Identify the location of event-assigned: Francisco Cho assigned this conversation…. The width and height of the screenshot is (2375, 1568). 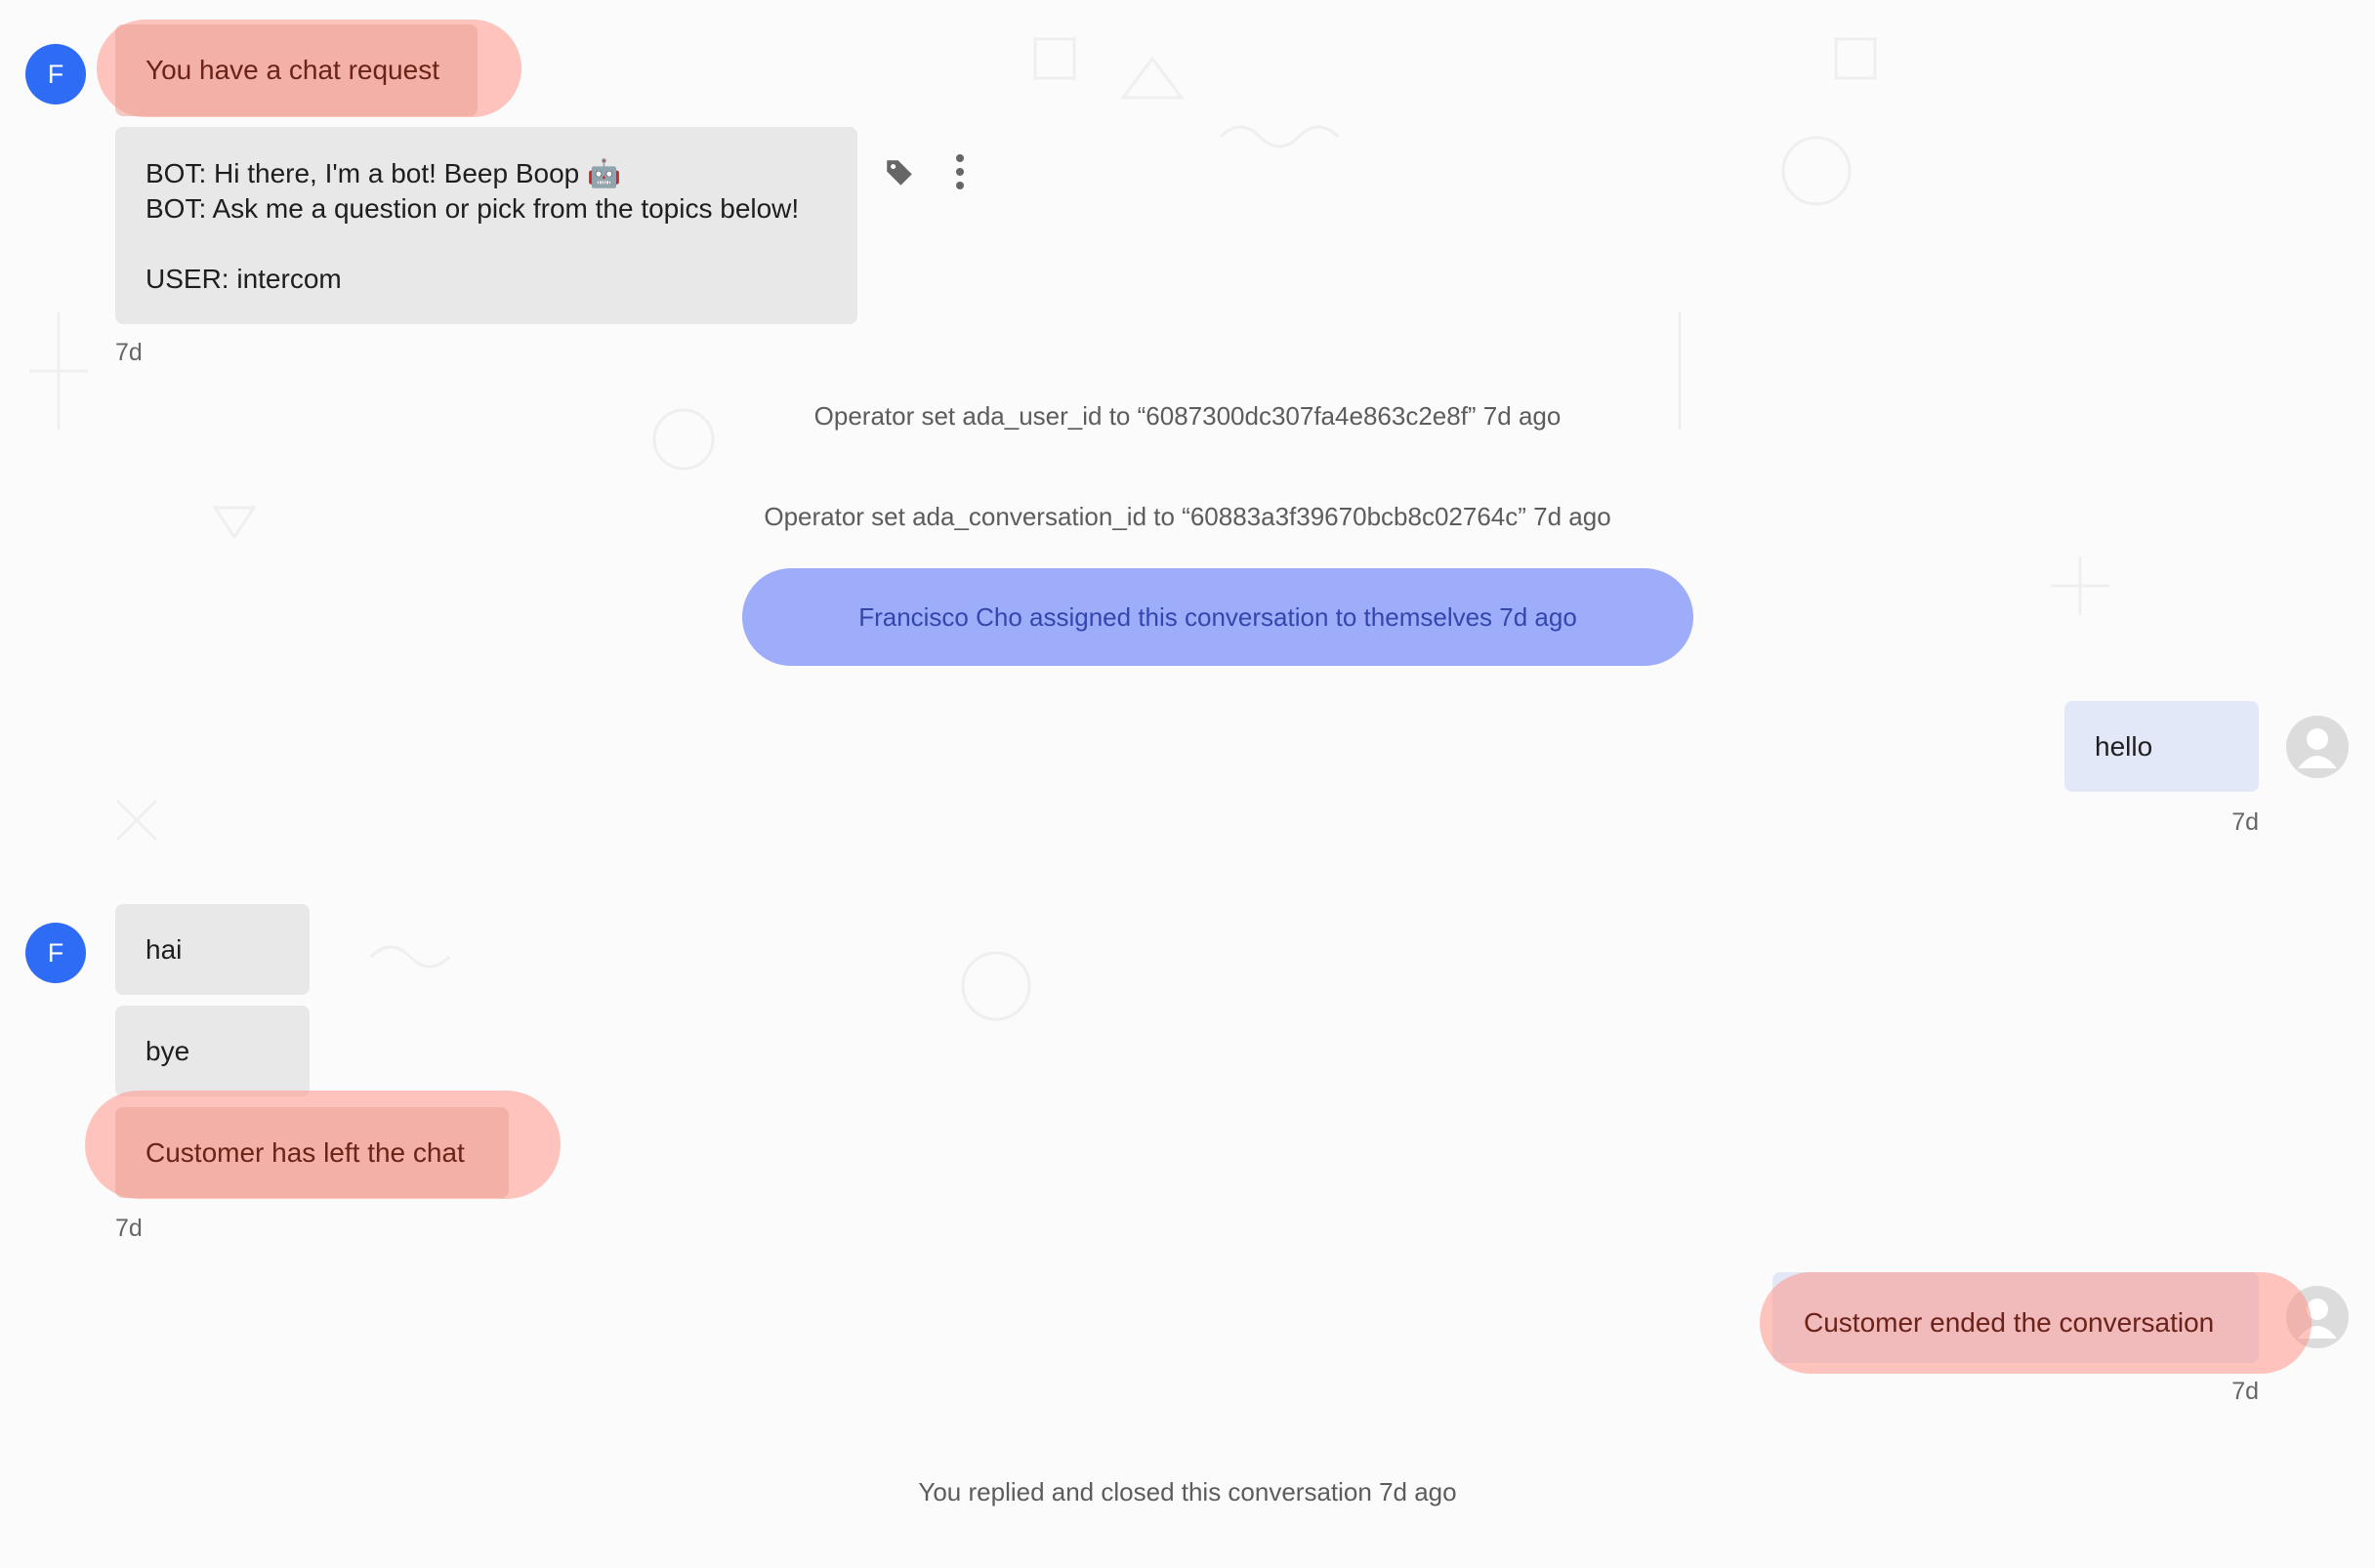
(1217, 617).